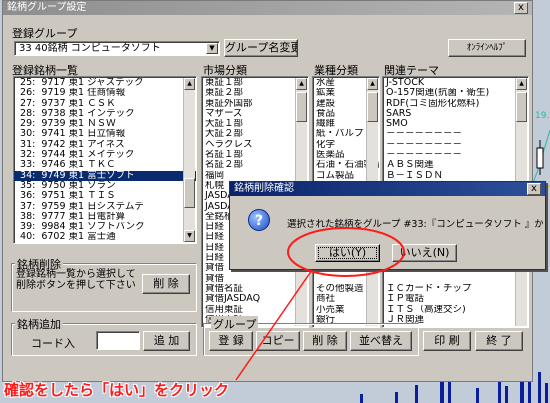 This screenshot has height=403, width=550. I want to click on list-item: 大証１部, so click(255, 124).